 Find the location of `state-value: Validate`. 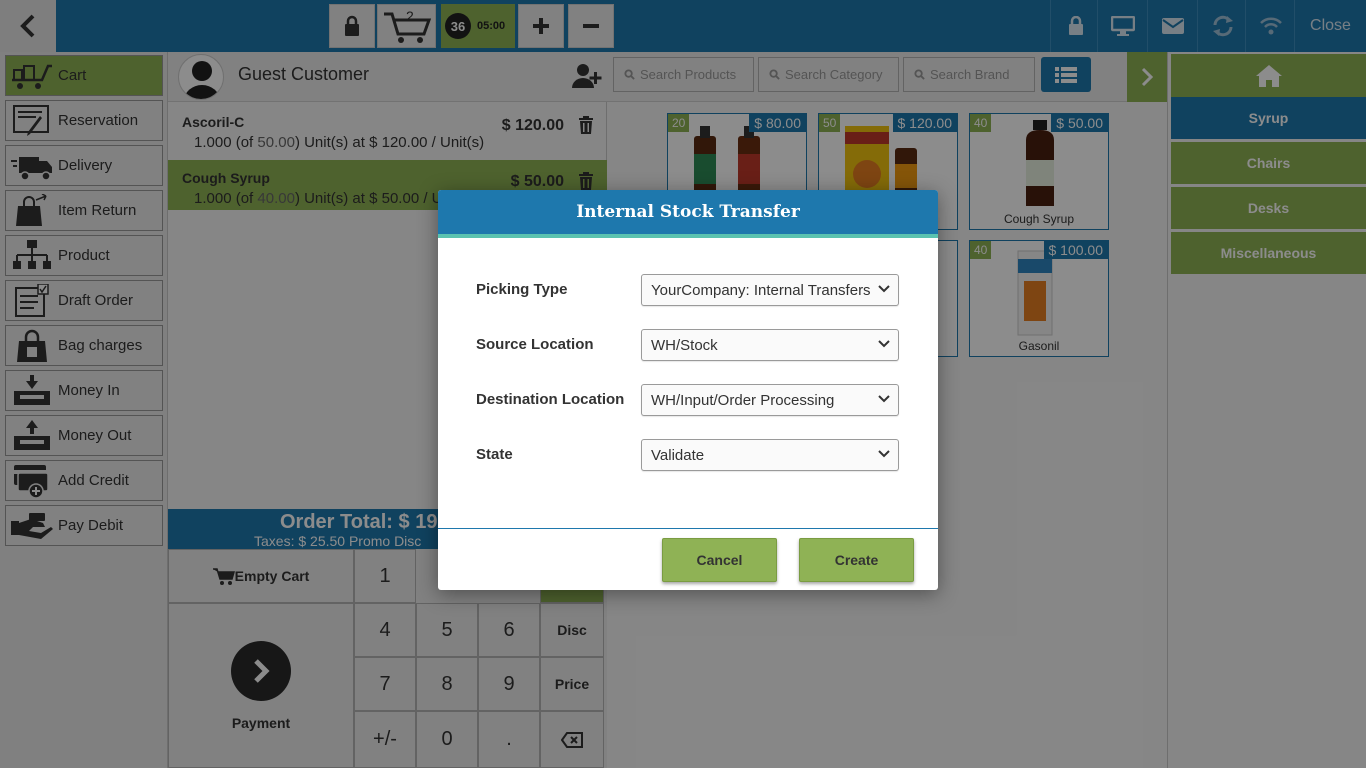

state-value: Validate is located at coordinates (678, 455).